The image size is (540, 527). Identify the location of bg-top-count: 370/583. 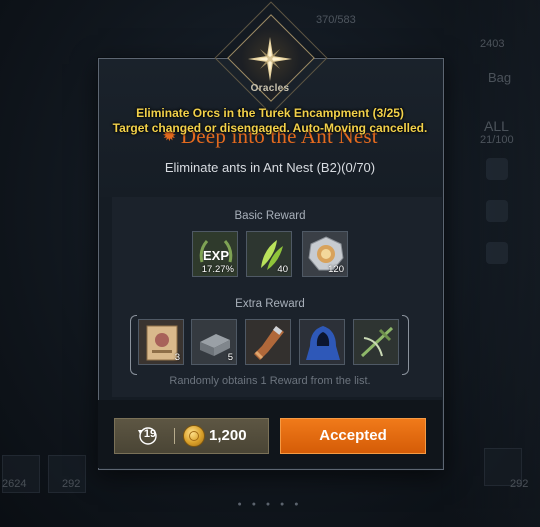
(336, 20).